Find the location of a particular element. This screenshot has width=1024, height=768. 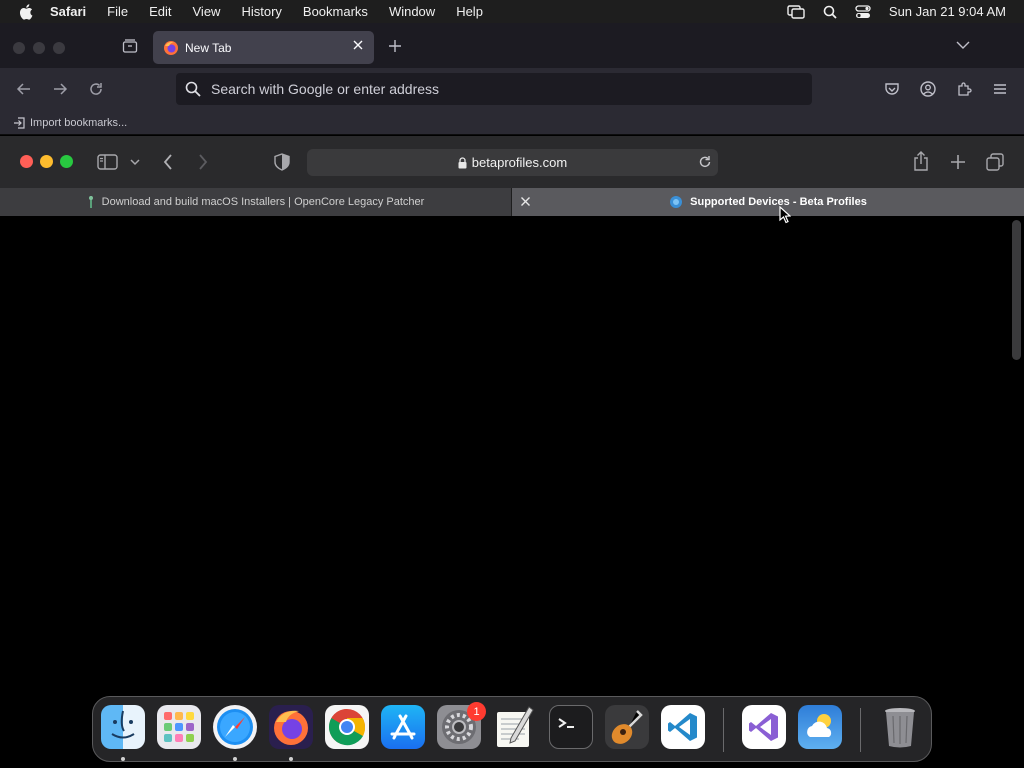

safari-compass-icon is located at coordinates (235, 727).